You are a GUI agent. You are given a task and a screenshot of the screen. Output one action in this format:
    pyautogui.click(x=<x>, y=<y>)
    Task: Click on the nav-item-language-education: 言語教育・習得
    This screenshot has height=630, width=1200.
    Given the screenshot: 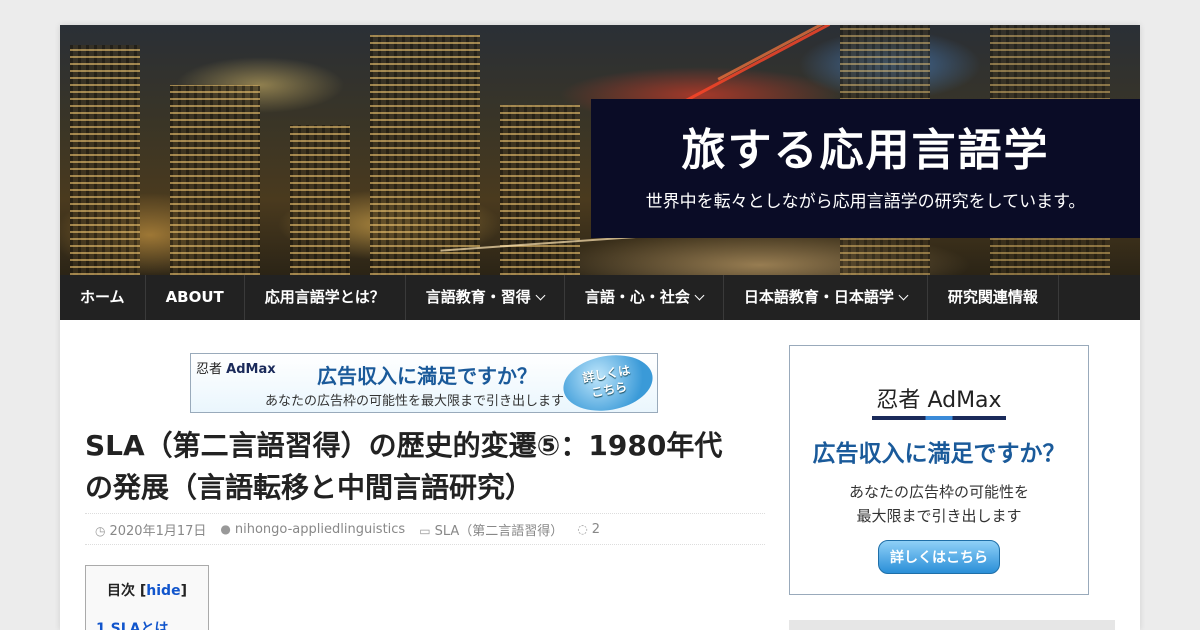 What is the action you would take?
    pyautogui.click(x=485, y=297)
    